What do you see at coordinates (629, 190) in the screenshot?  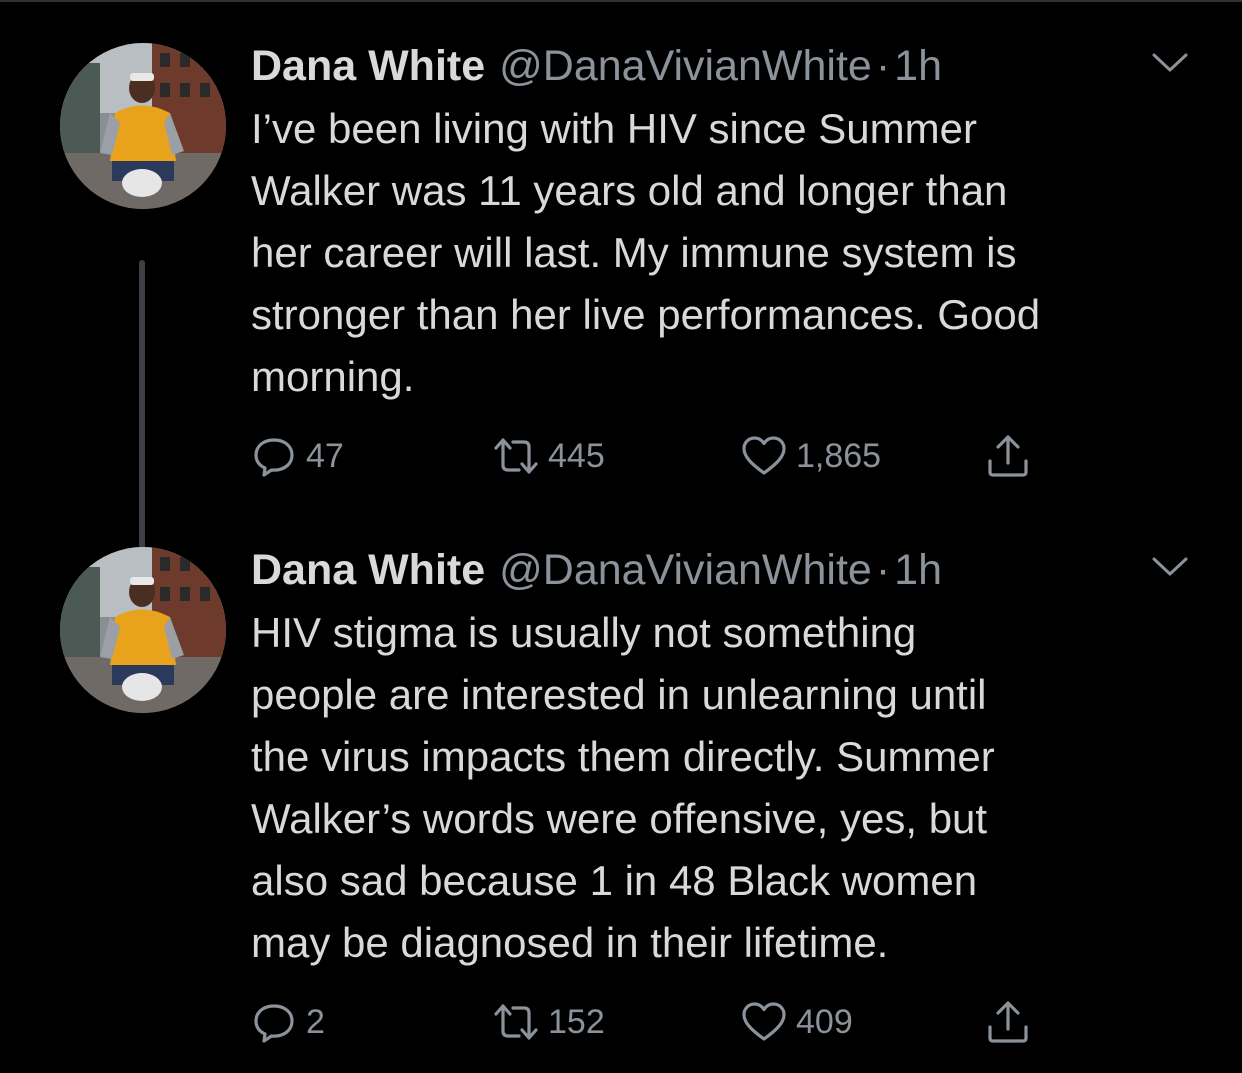 I see `tweet-text-line: Walker was 11 years old and longer than` at bounding box center [629, 190].